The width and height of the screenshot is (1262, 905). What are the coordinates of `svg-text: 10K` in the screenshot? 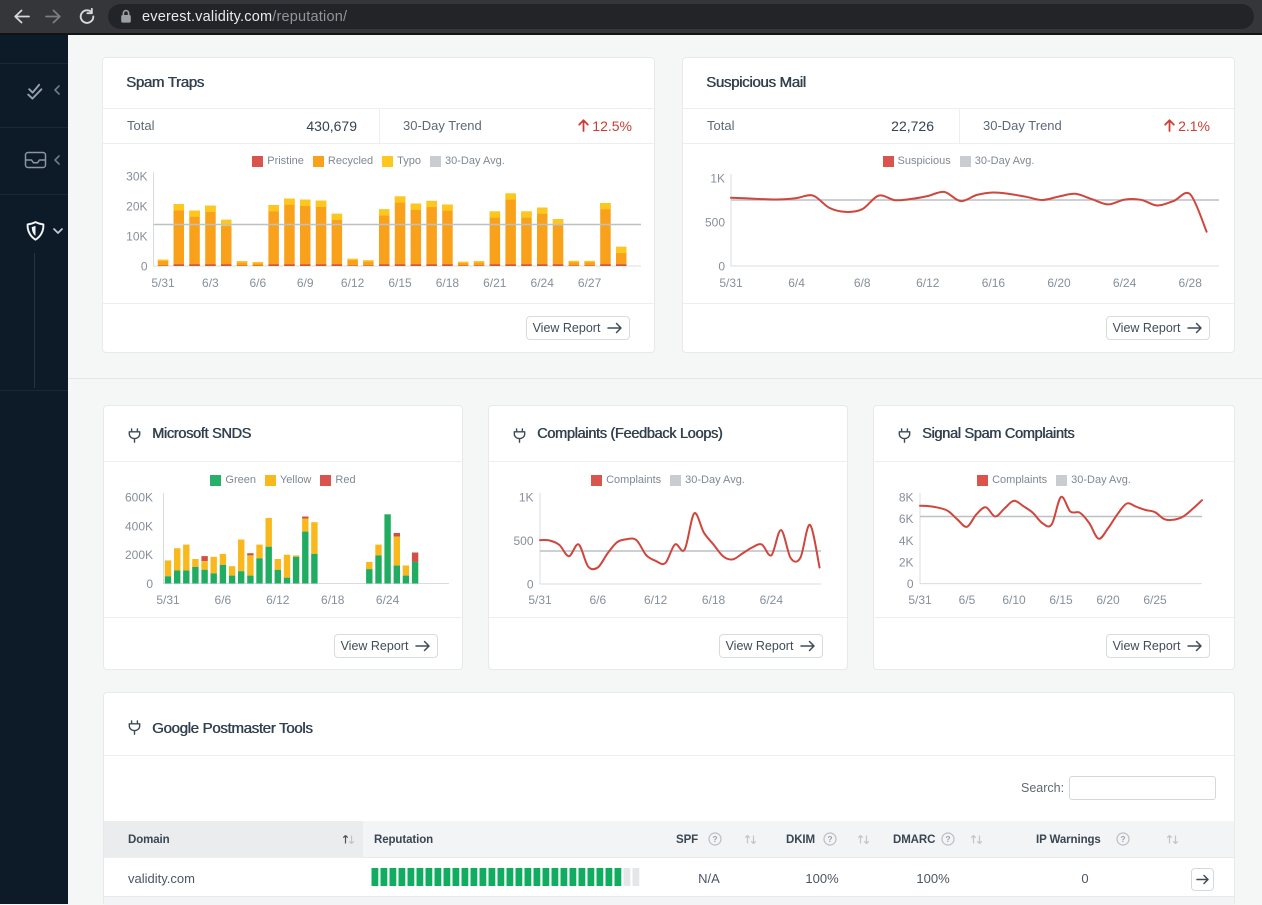 It's located at (136, 237).